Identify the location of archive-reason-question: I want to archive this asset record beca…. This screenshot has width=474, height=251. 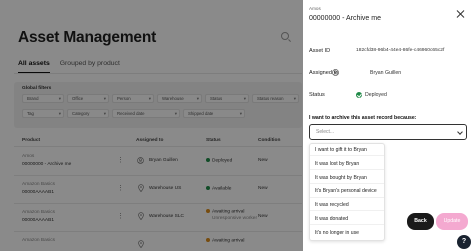
(363, 118).